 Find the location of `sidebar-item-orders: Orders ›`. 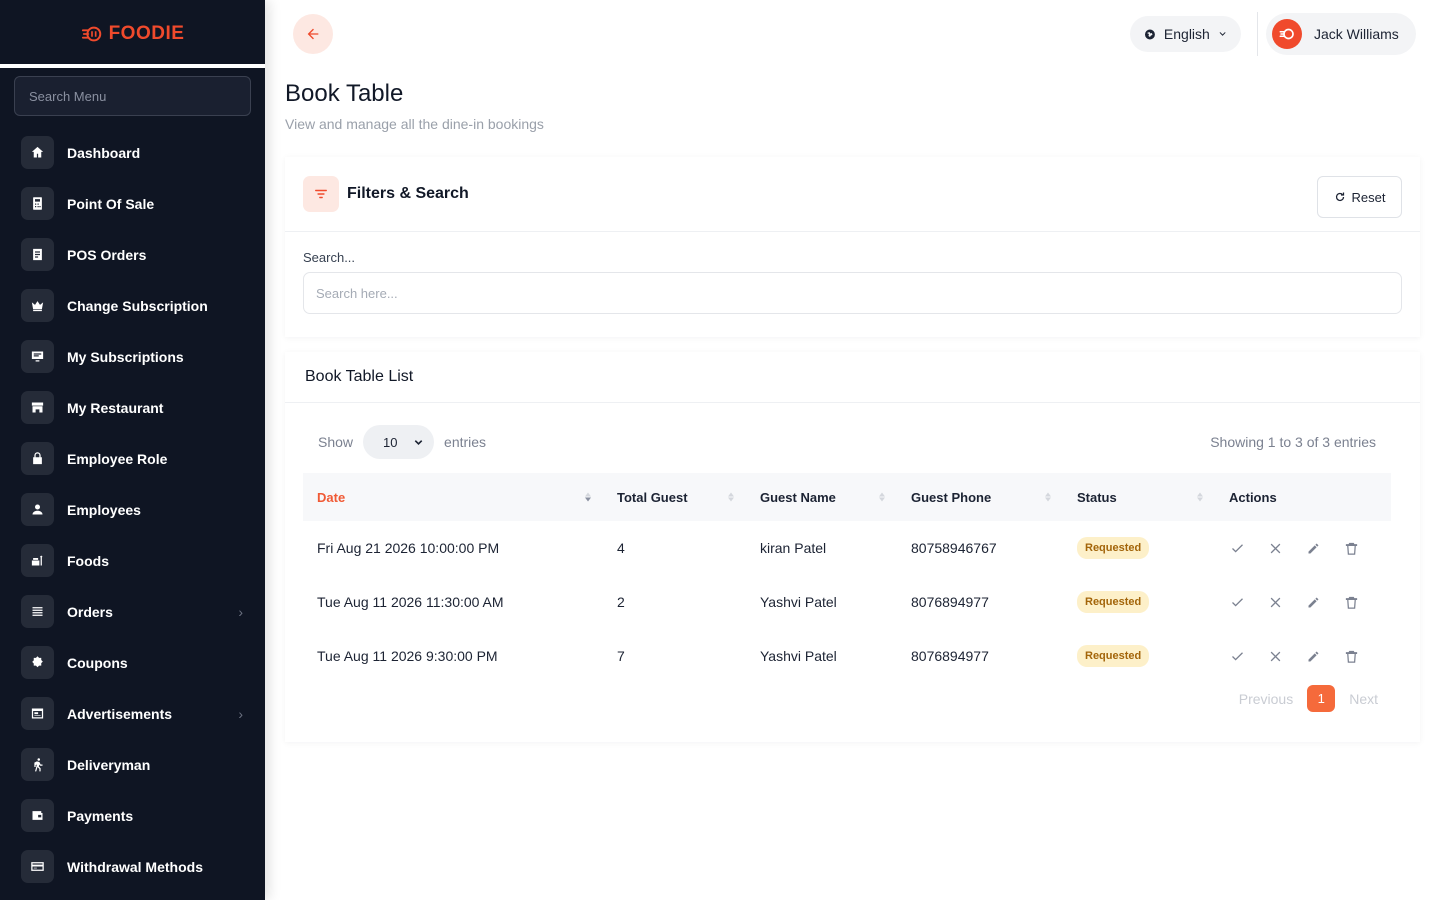

sidebar-item-orders: Orders › is located at coordinates (132, 611).